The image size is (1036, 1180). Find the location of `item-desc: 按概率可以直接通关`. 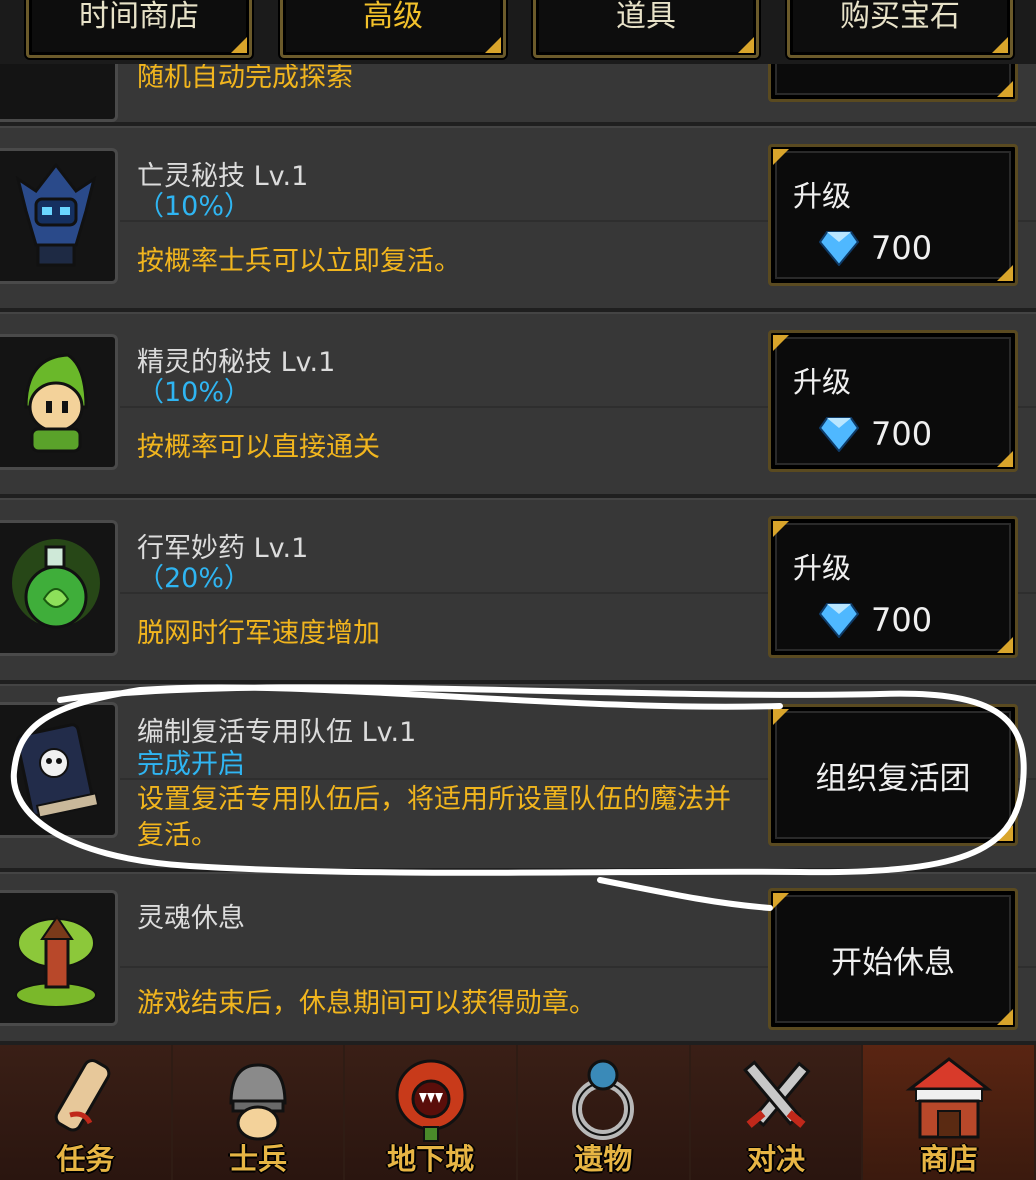

item-desc: 按概率可以直接通关 is located at coordinates (258, 447).